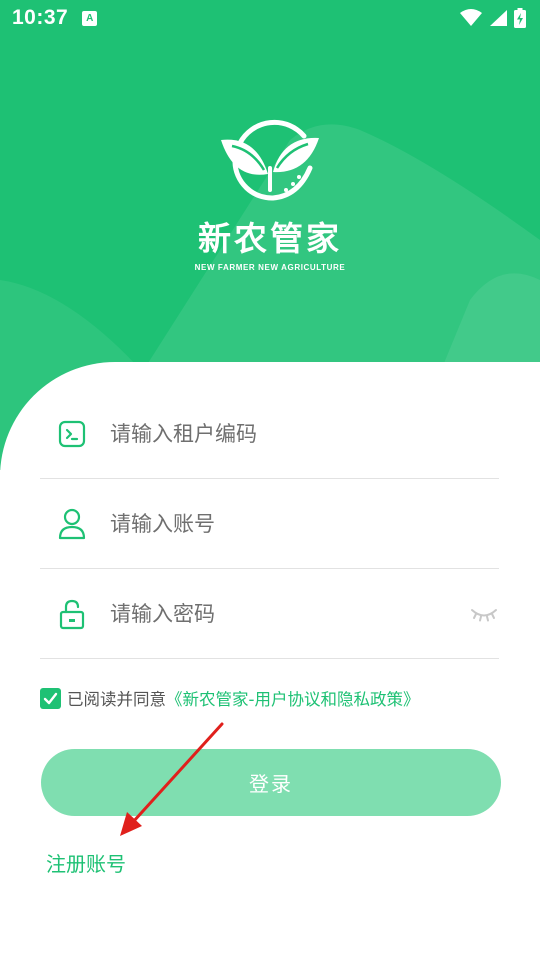 The width and height of the screenshot is (540, 960). I want to click on status-bar: 10:37 A, so click(270, 18).